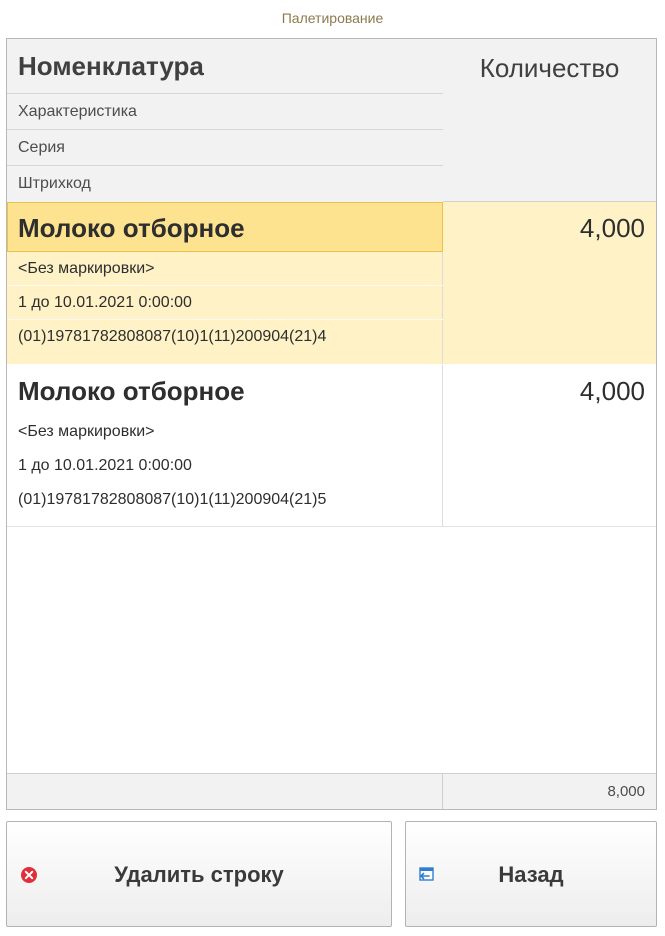 This screenshot has width=665, height=936. I want to click on row-barcode: (01)19781782808087(10)1(11)200904(21)5, so click(225, 500).